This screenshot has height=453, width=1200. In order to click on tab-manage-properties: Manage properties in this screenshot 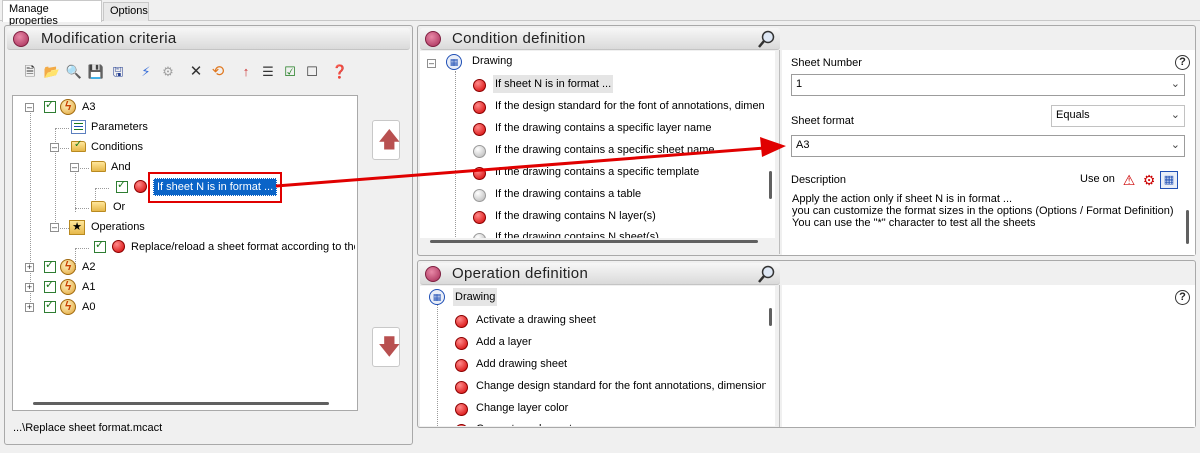, I will do `click(52, 13)`.